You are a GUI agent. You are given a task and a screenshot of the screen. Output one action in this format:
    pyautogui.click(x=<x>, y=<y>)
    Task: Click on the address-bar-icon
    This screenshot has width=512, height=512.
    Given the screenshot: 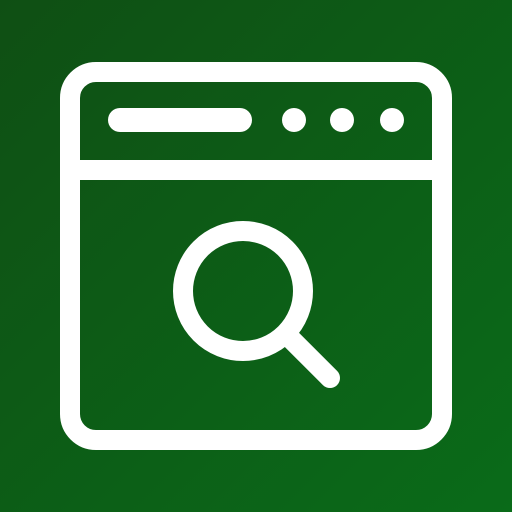 What is the action you would take?
    pyautogui.click(x=180, y=120)
    